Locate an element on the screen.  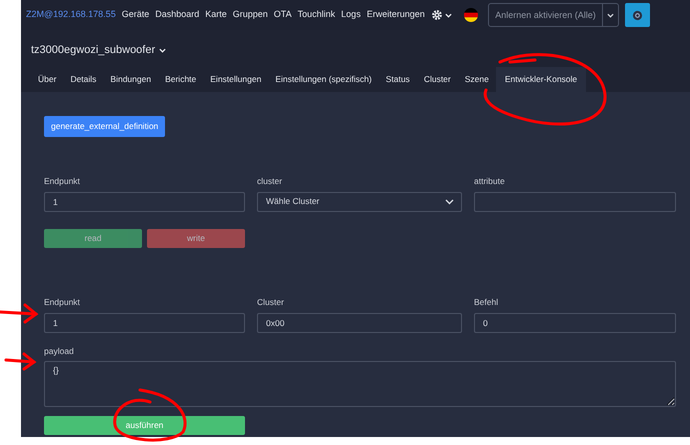
input-field is located at coordinates (575, 202).